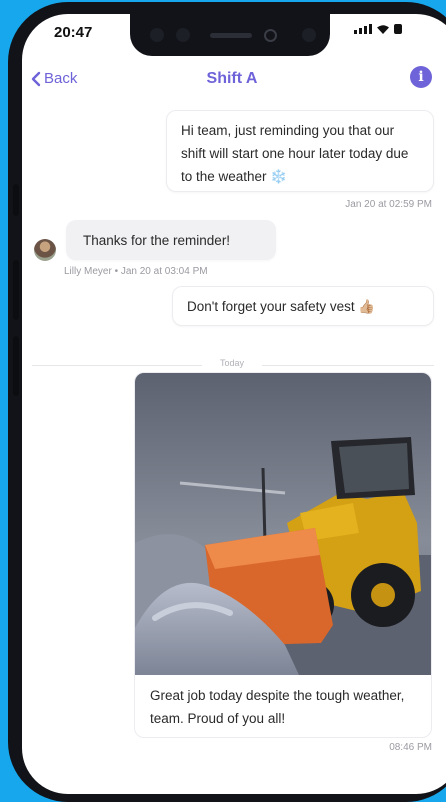 The image size is (446, 802). Describe the element at coordinates (363, 29) in the screenshot. I see `signal-icon` at that location.